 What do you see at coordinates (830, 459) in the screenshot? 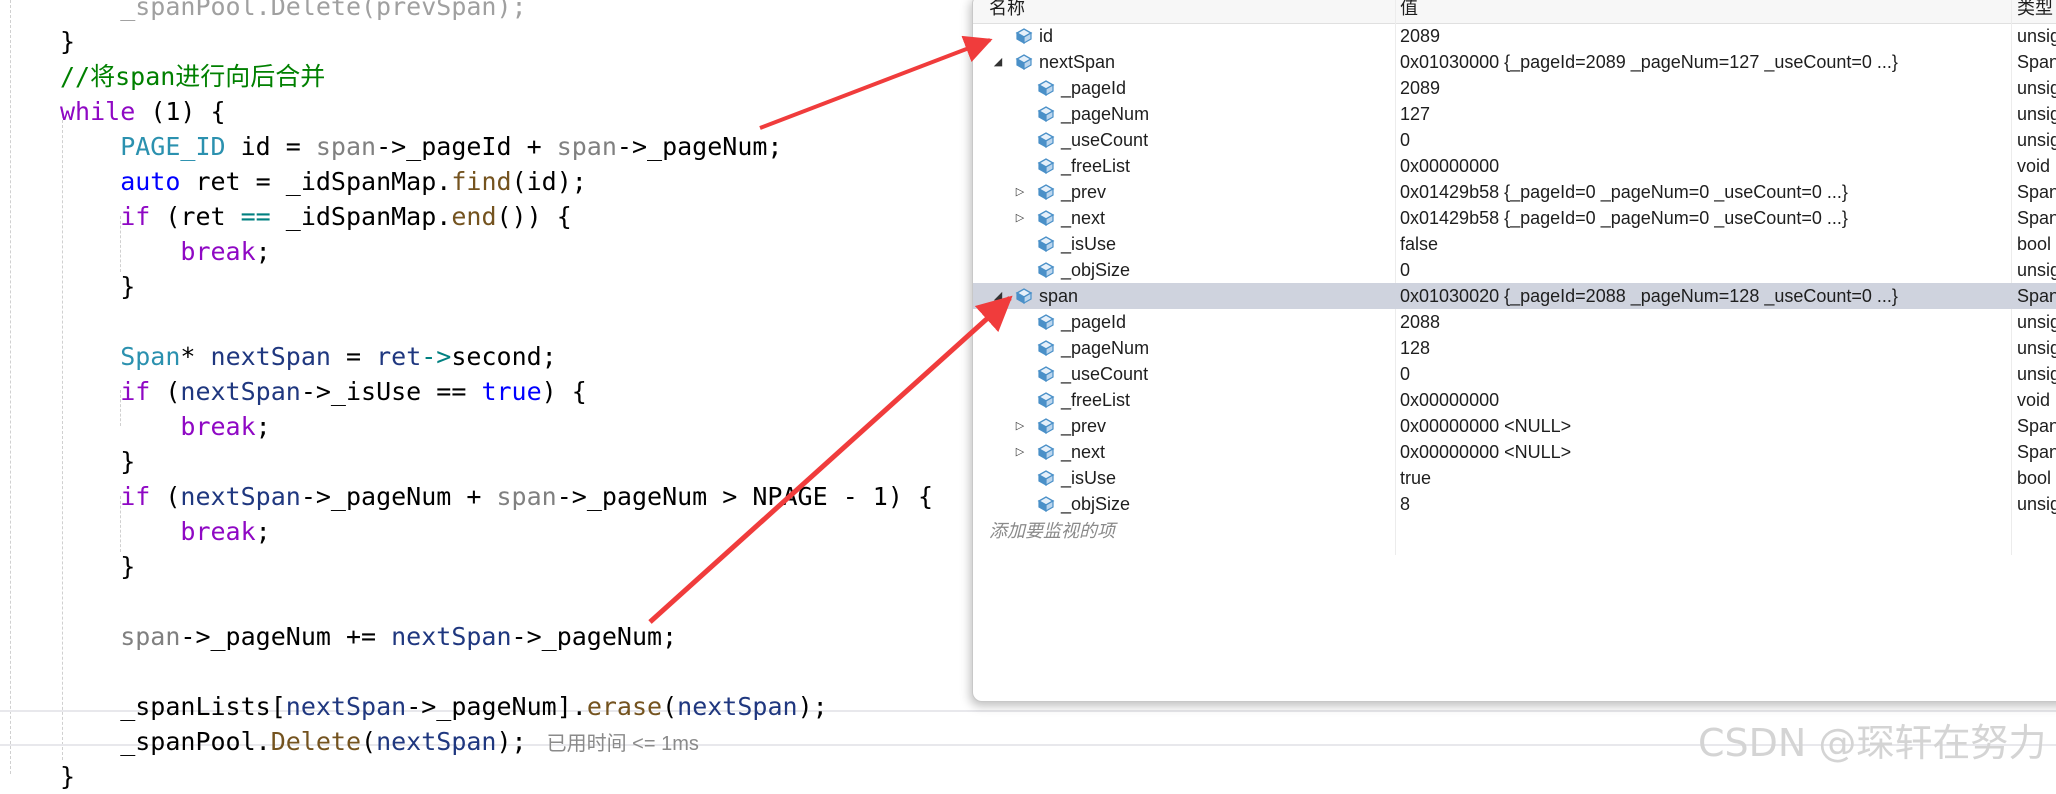
I see `arrow-pagenum-to-span` at bounding box center [830, 459].